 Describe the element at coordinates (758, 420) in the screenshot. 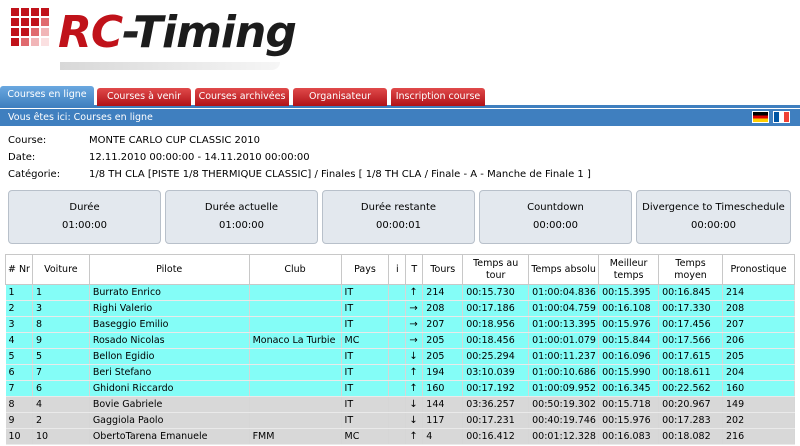

I see `cell-prognosis: 202` at that location.